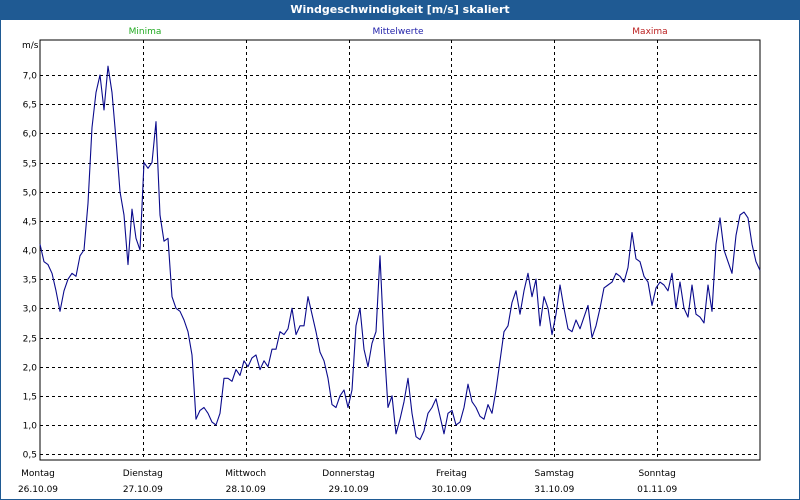 The width and height of the screenshot is (800, 500). What do you see at coordinates (30, 281) in the screenshot?
I see `y-tick-label: 3,5` at bounding box center [30, 281].